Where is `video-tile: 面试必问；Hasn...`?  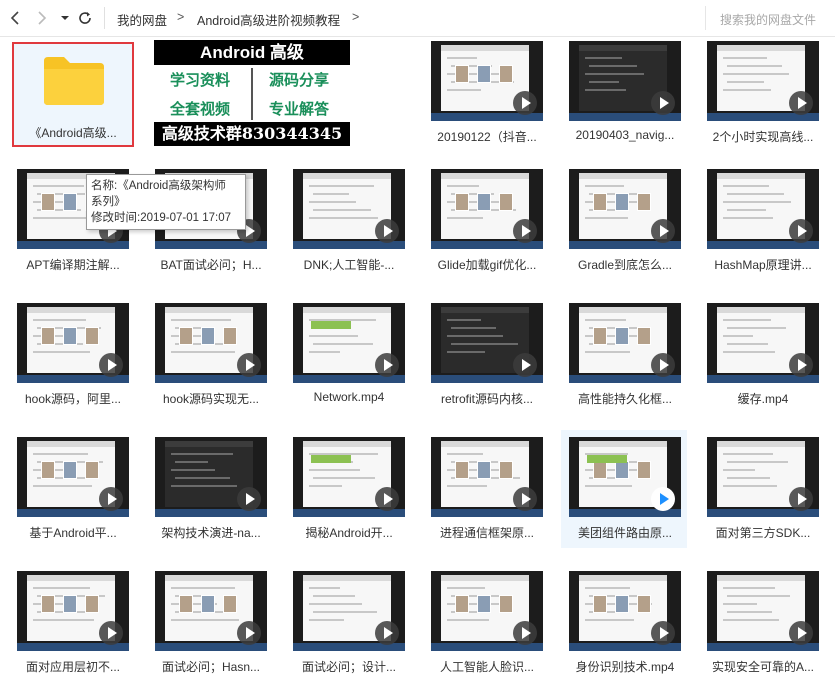
video-tile: 面试必问；Hasn... is located at coordinates (219, 628).